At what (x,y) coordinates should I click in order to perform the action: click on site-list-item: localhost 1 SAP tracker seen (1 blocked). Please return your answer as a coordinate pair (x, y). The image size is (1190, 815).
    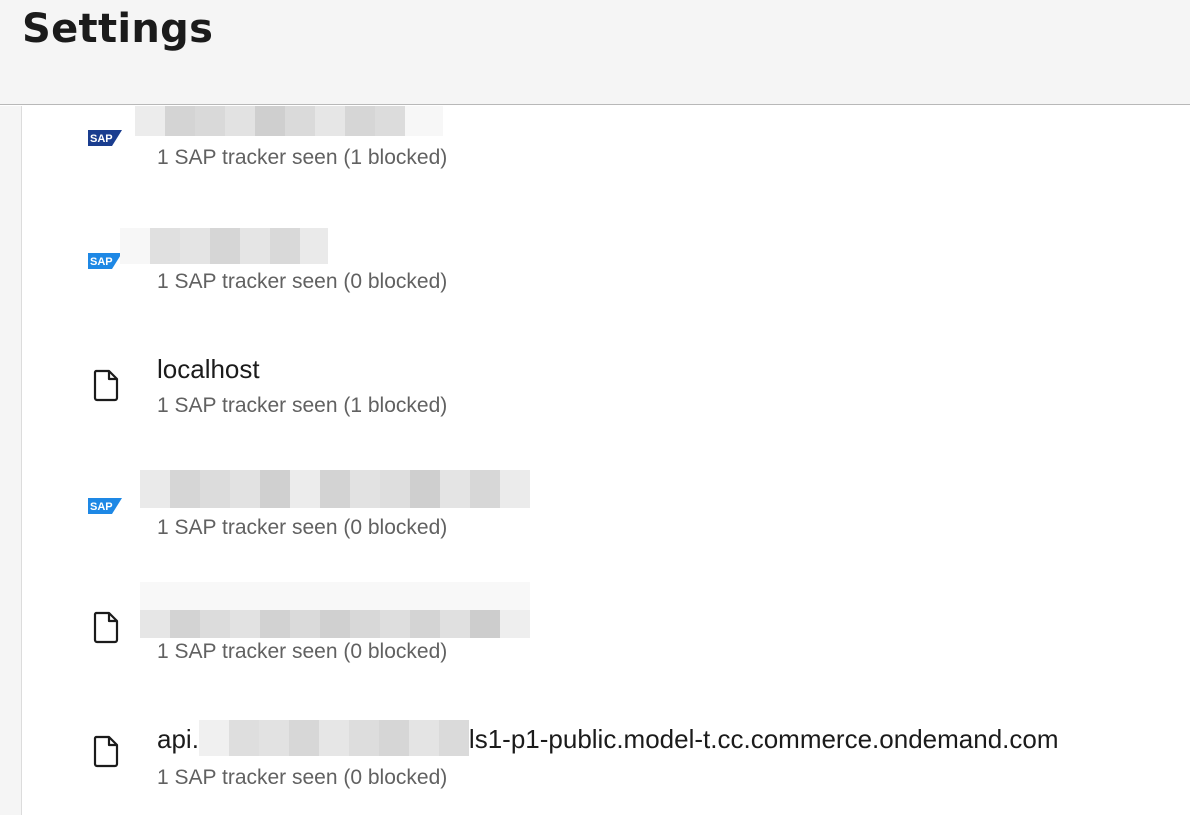
    Looking at the image, I should click on (606, 398).